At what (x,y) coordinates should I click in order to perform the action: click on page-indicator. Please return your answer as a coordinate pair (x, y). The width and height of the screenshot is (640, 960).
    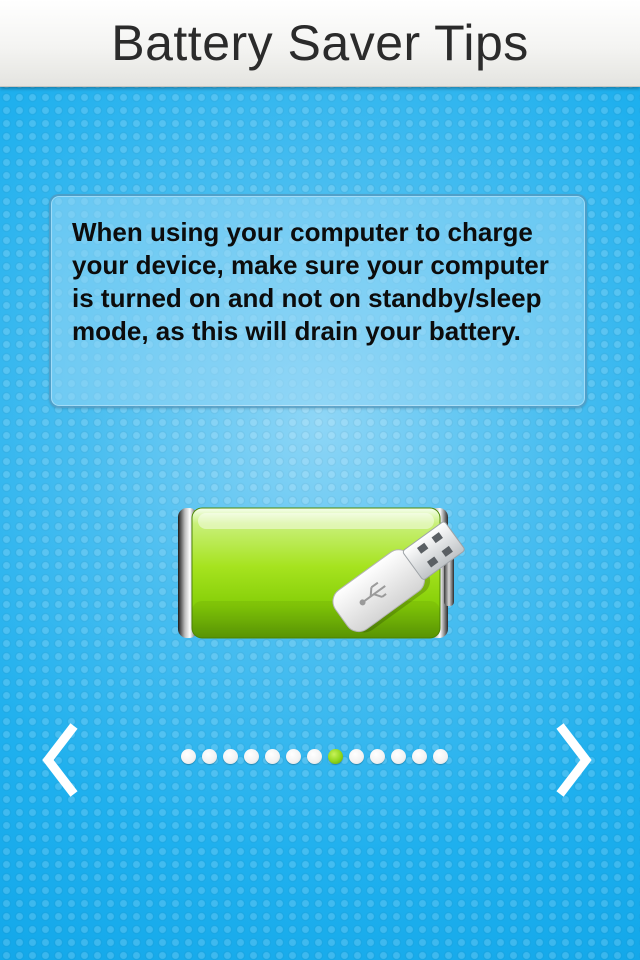
    Looking at the image, I should click on (321, 757).